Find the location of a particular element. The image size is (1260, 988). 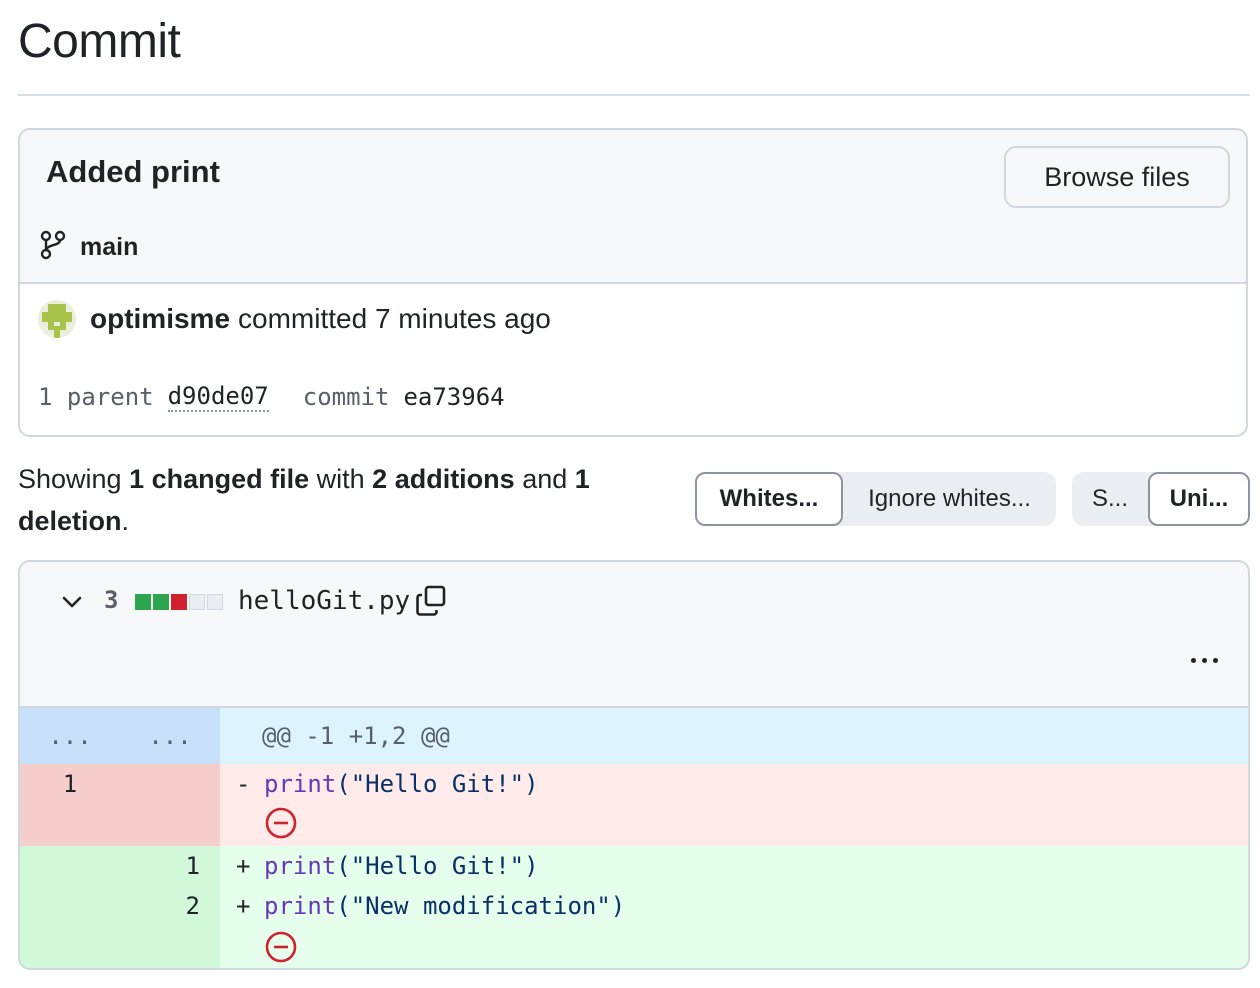

diff-marker: - is located at coordinates (243, 784).